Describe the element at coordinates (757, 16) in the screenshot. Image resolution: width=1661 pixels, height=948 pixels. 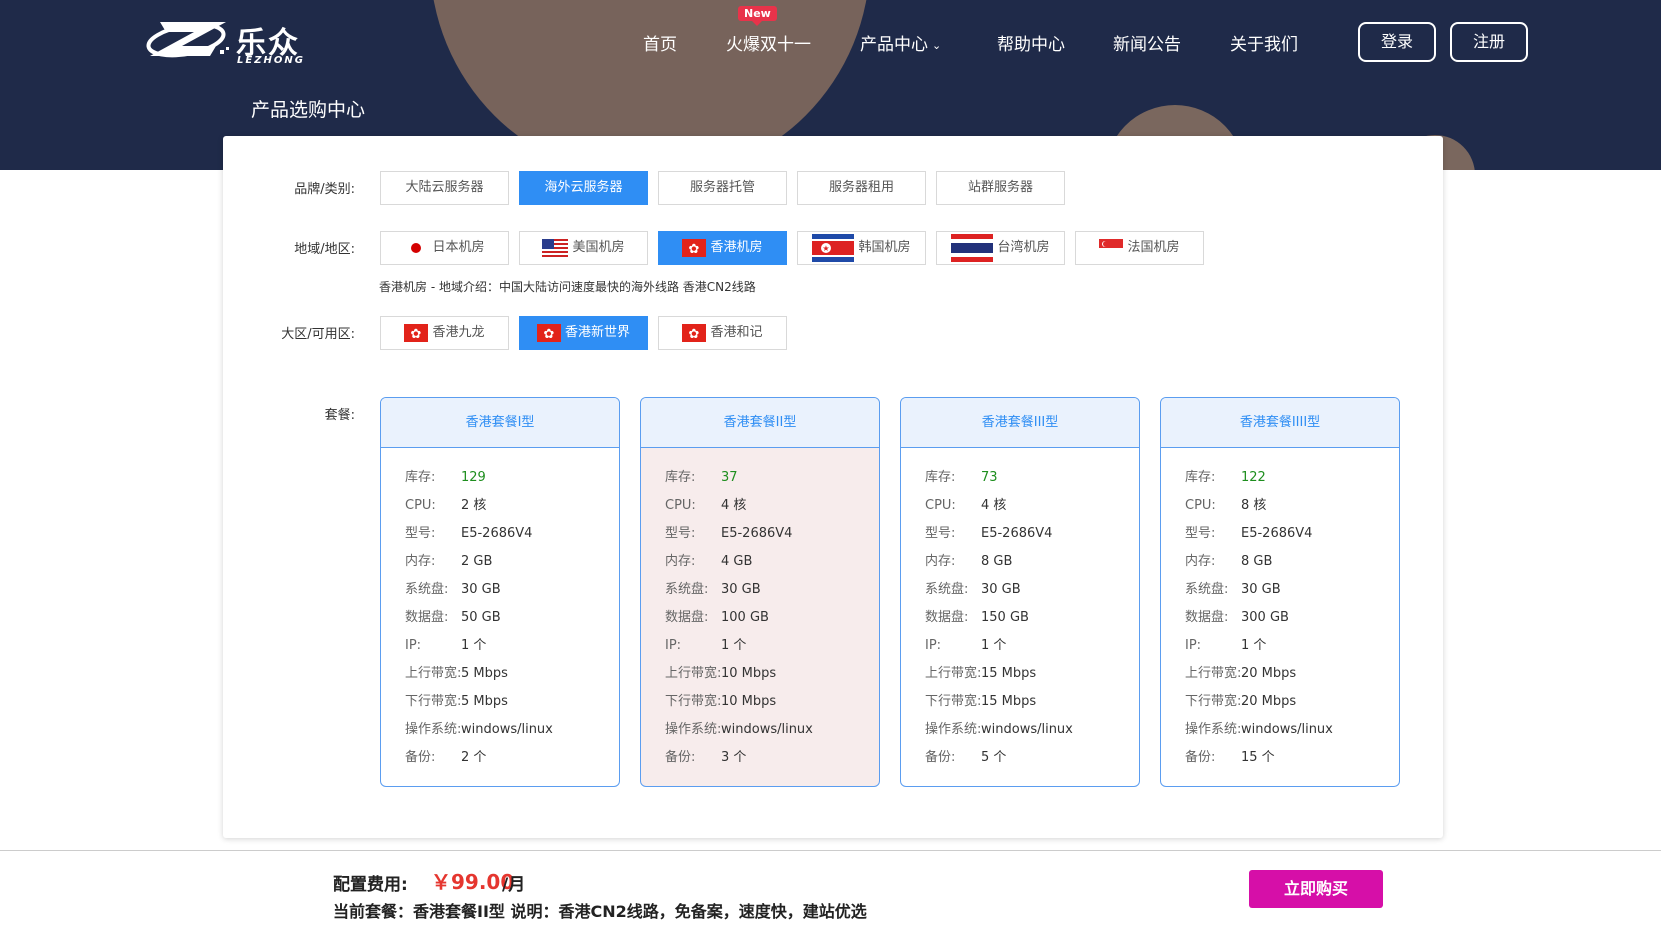
I see `new-badge: New` at that location.